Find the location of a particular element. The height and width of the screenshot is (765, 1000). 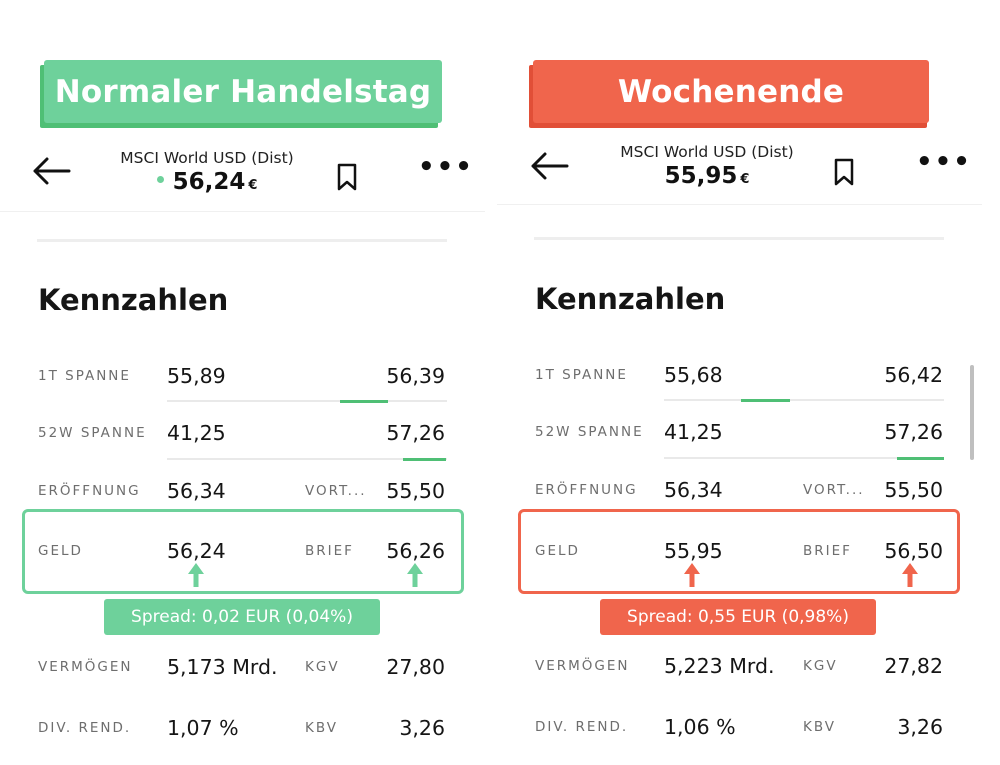

live-indicator is located at coordinates (160, 179).